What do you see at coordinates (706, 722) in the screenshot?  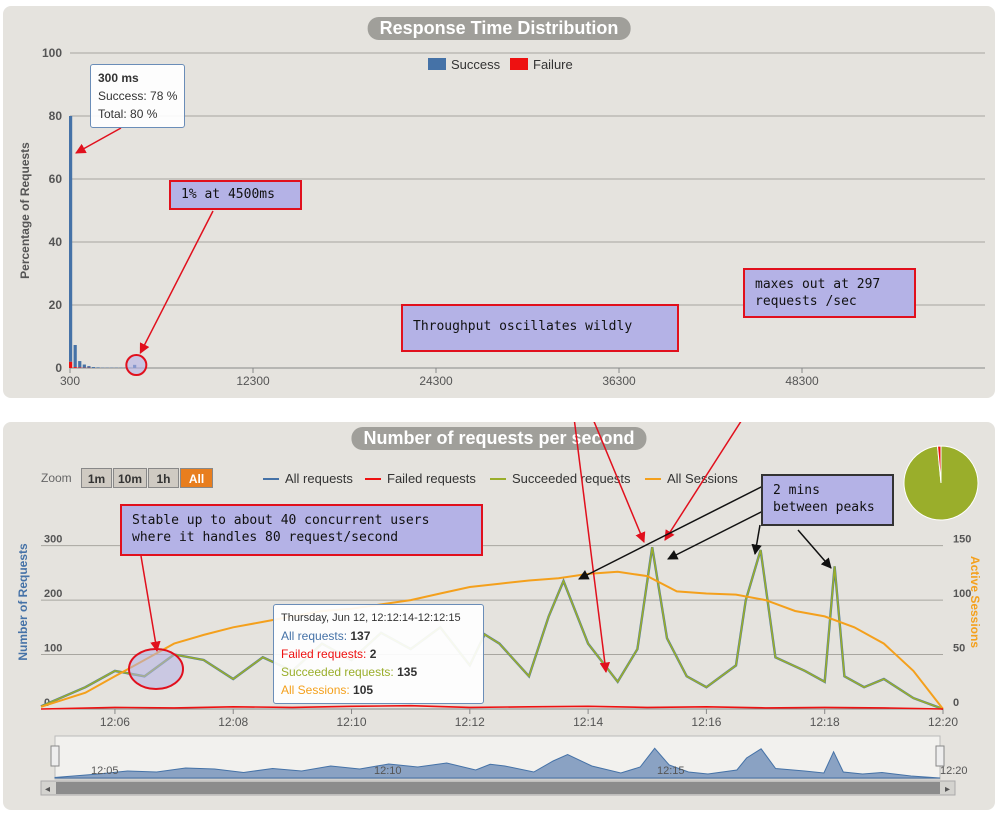 I see `x-tick-label: 12:16` at bounding box center [706, 722].